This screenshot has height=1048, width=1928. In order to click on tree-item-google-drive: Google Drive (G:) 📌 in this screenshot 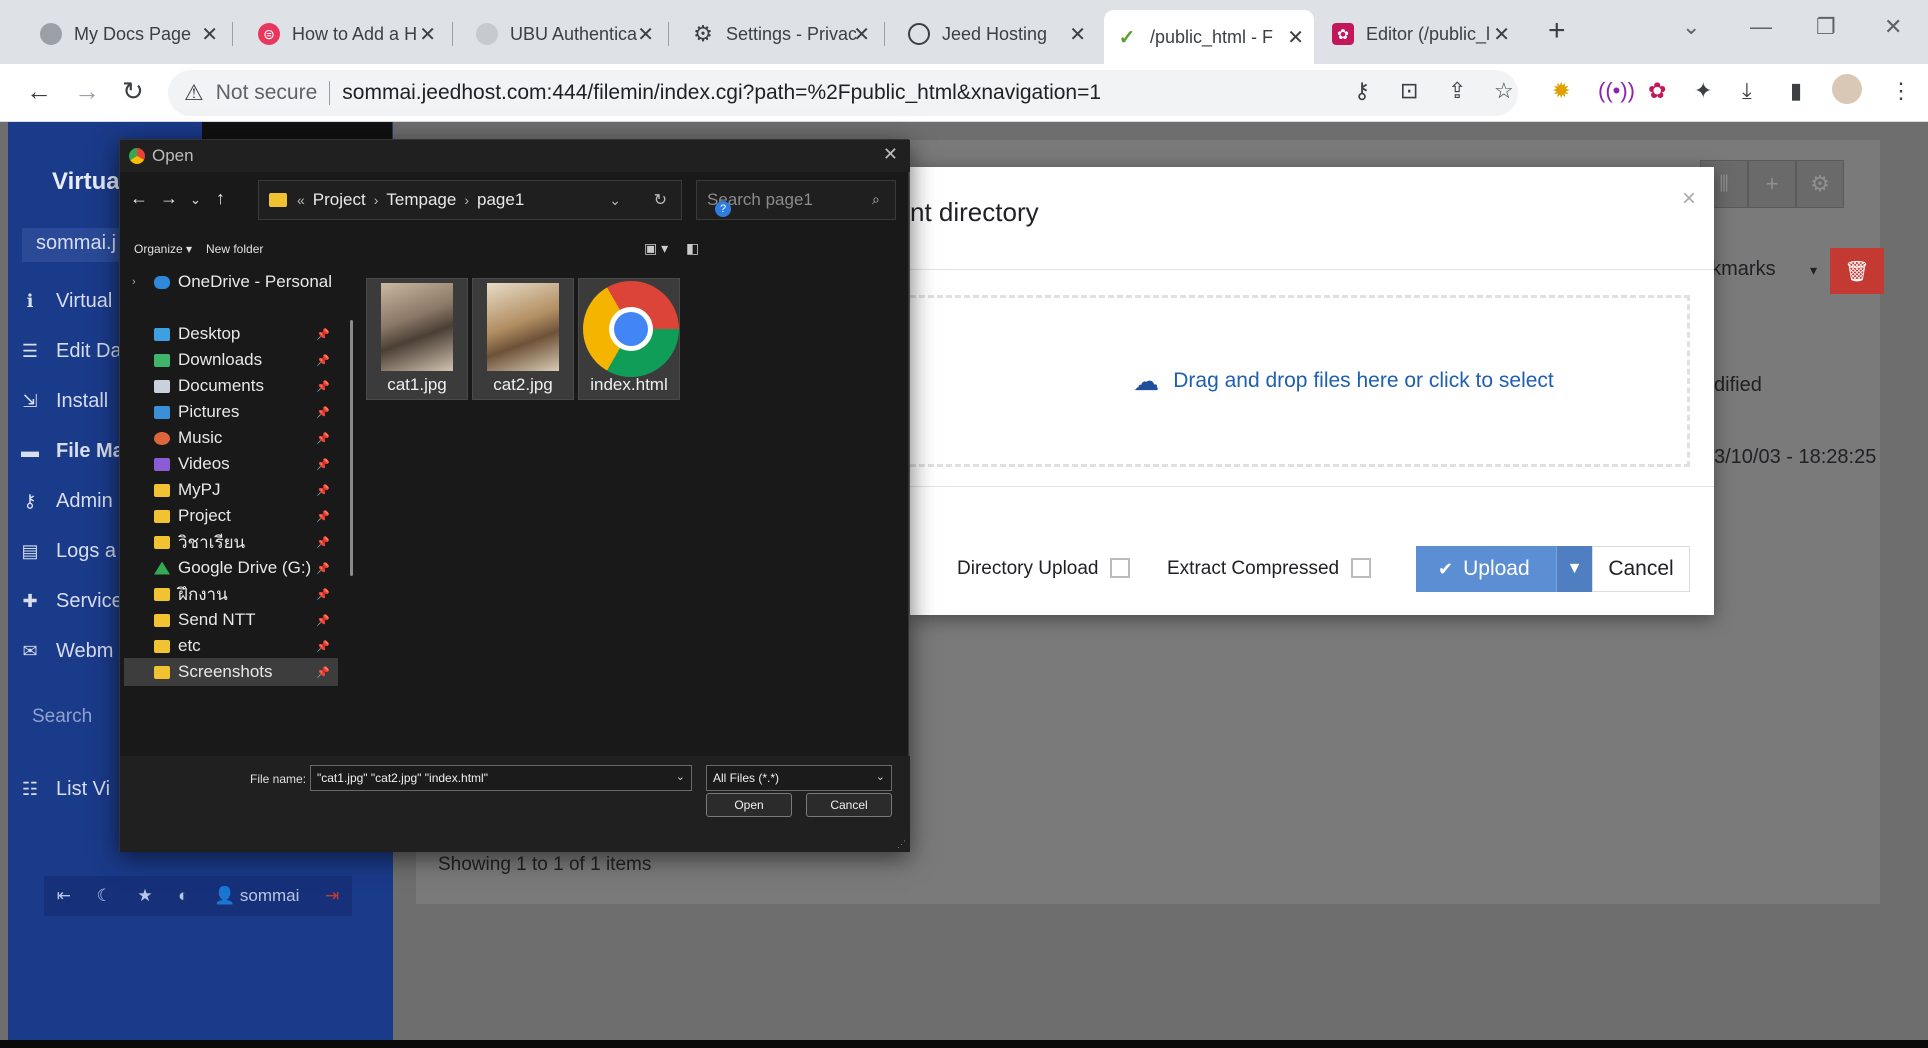, I will do `click(231, 568)`.